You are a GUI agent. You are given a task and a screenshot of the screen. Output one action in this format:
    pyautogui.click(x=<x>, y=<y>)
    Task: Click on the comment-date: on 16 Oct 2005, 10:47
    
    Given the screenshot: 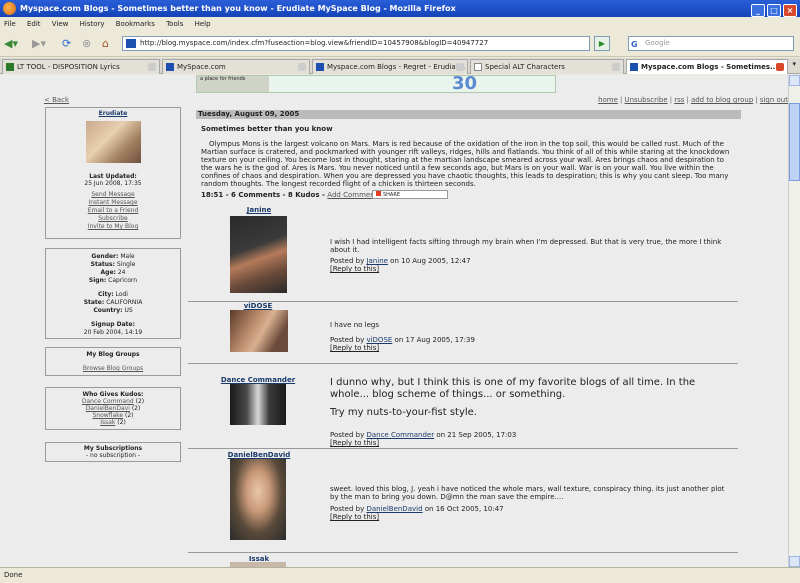 What is the action you would take?
    pyautogui.click(x=464, y=509)
    